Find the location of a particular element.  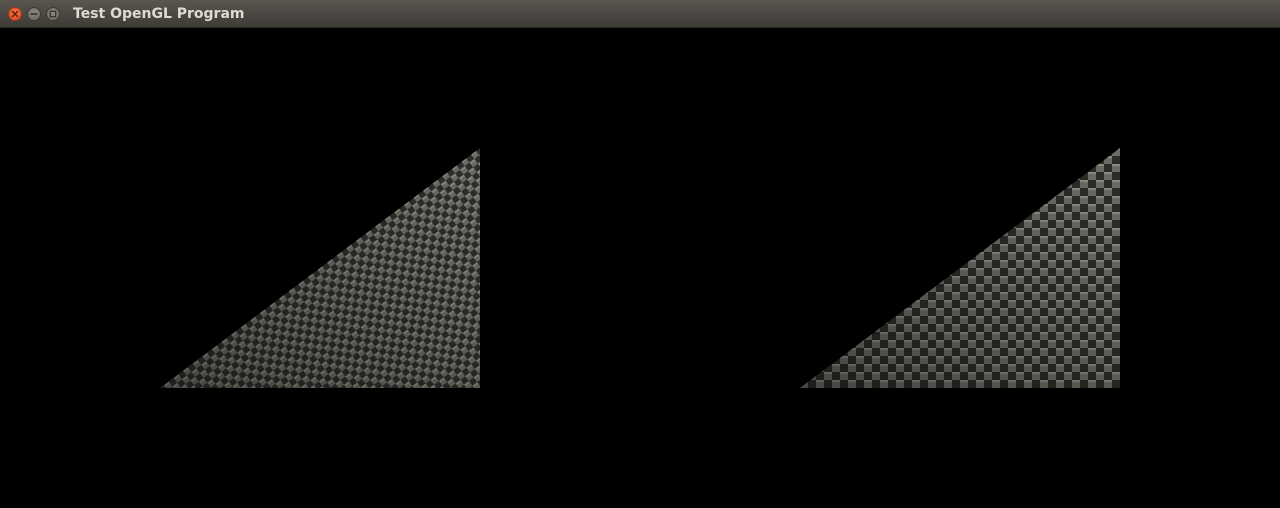

close-icon is located at coordinates (15, 14).